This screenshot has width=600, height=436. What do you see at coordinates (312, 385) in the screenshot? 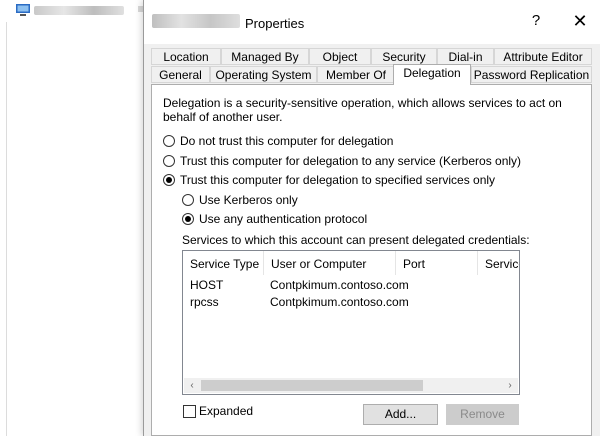
I see `scrollbar-thumb` at bounding box center [312, 385].